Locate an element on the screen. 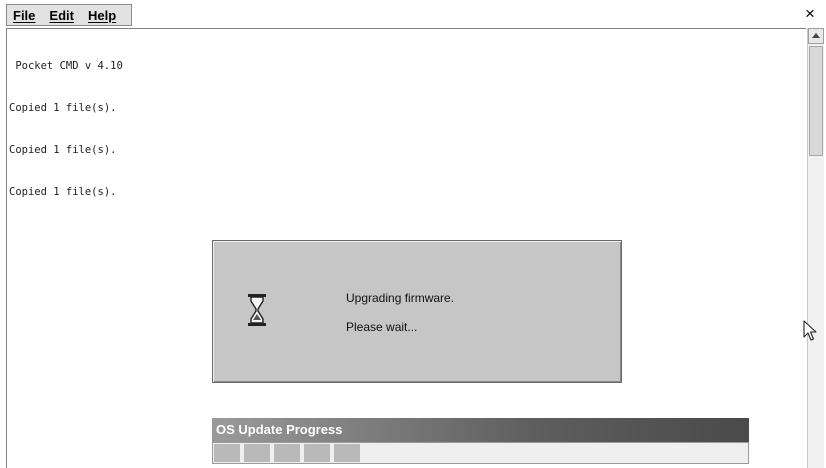  progress-bar is located at coordinates (480, 453).